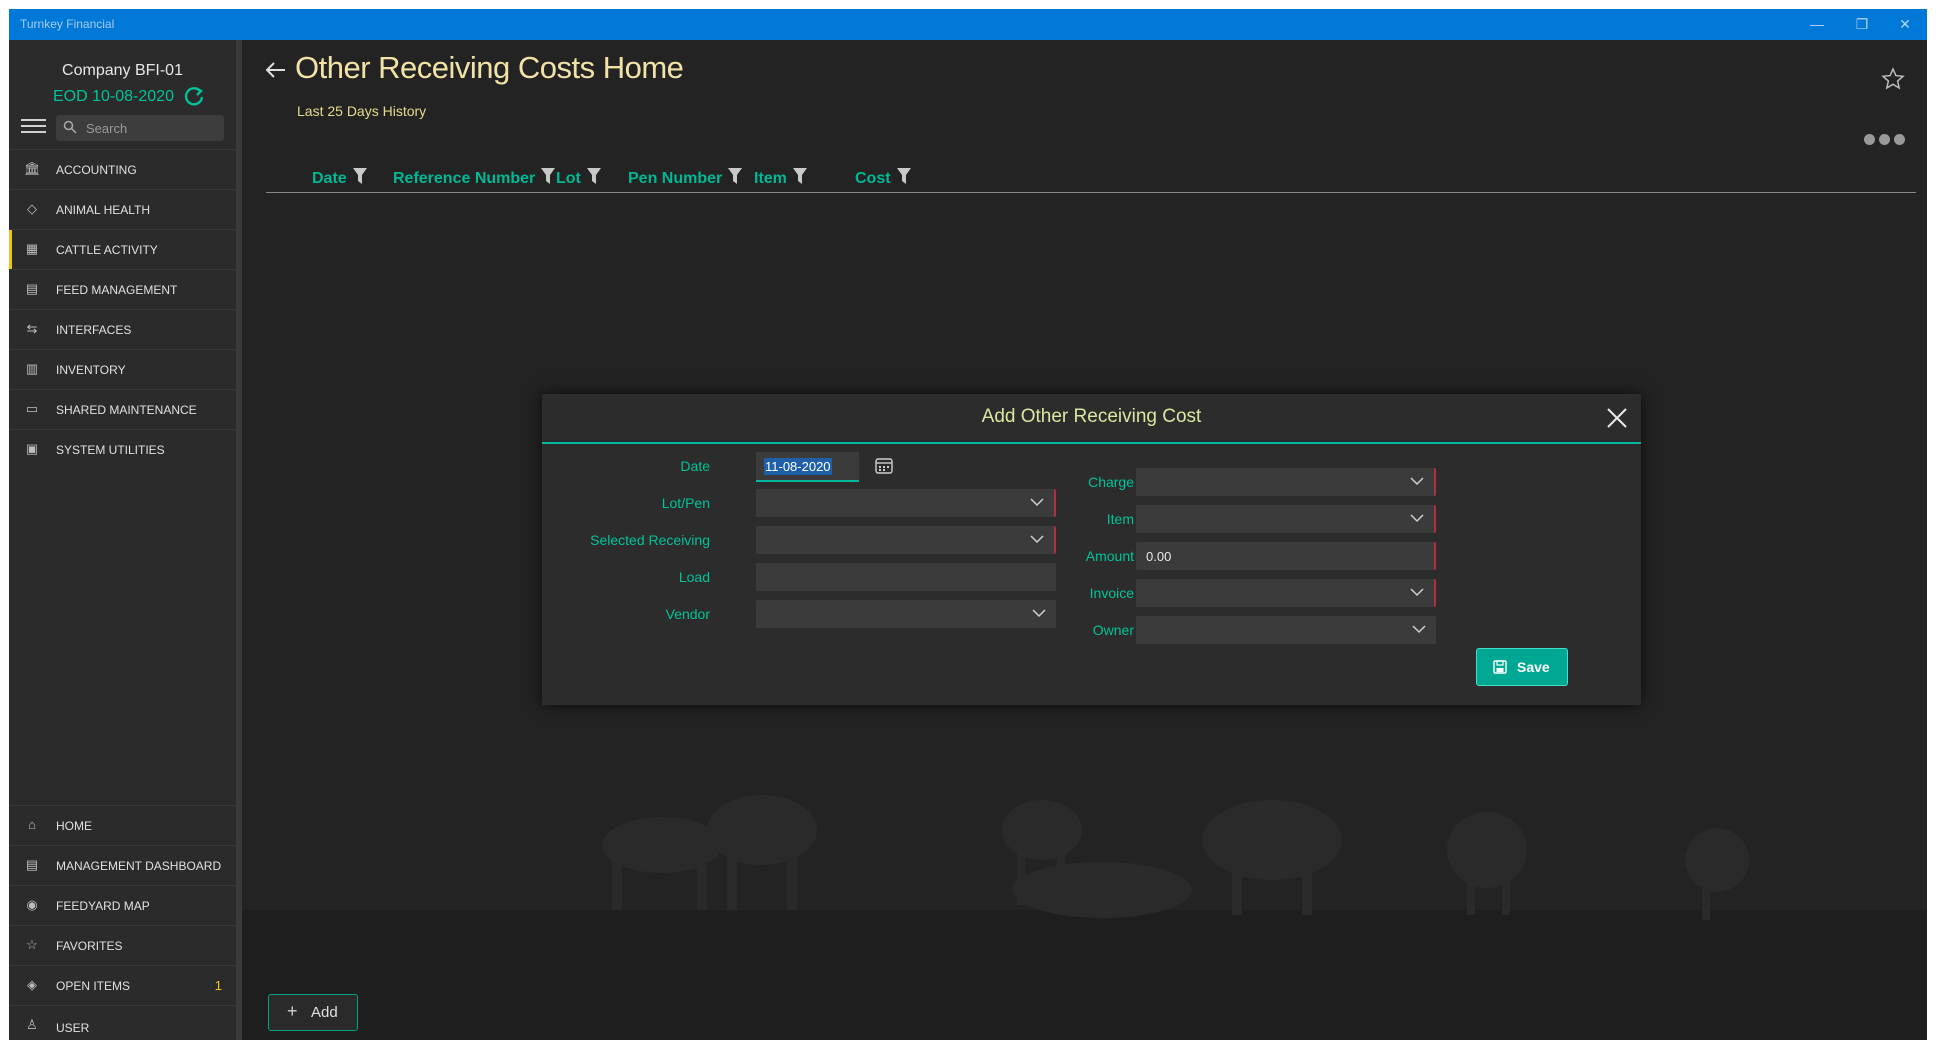  What do you see at coordinates (107, 250) in the screenshot?
I see `sidebar-item-label: CATTLE ACTIVITY` at bounding box center [107, 250].